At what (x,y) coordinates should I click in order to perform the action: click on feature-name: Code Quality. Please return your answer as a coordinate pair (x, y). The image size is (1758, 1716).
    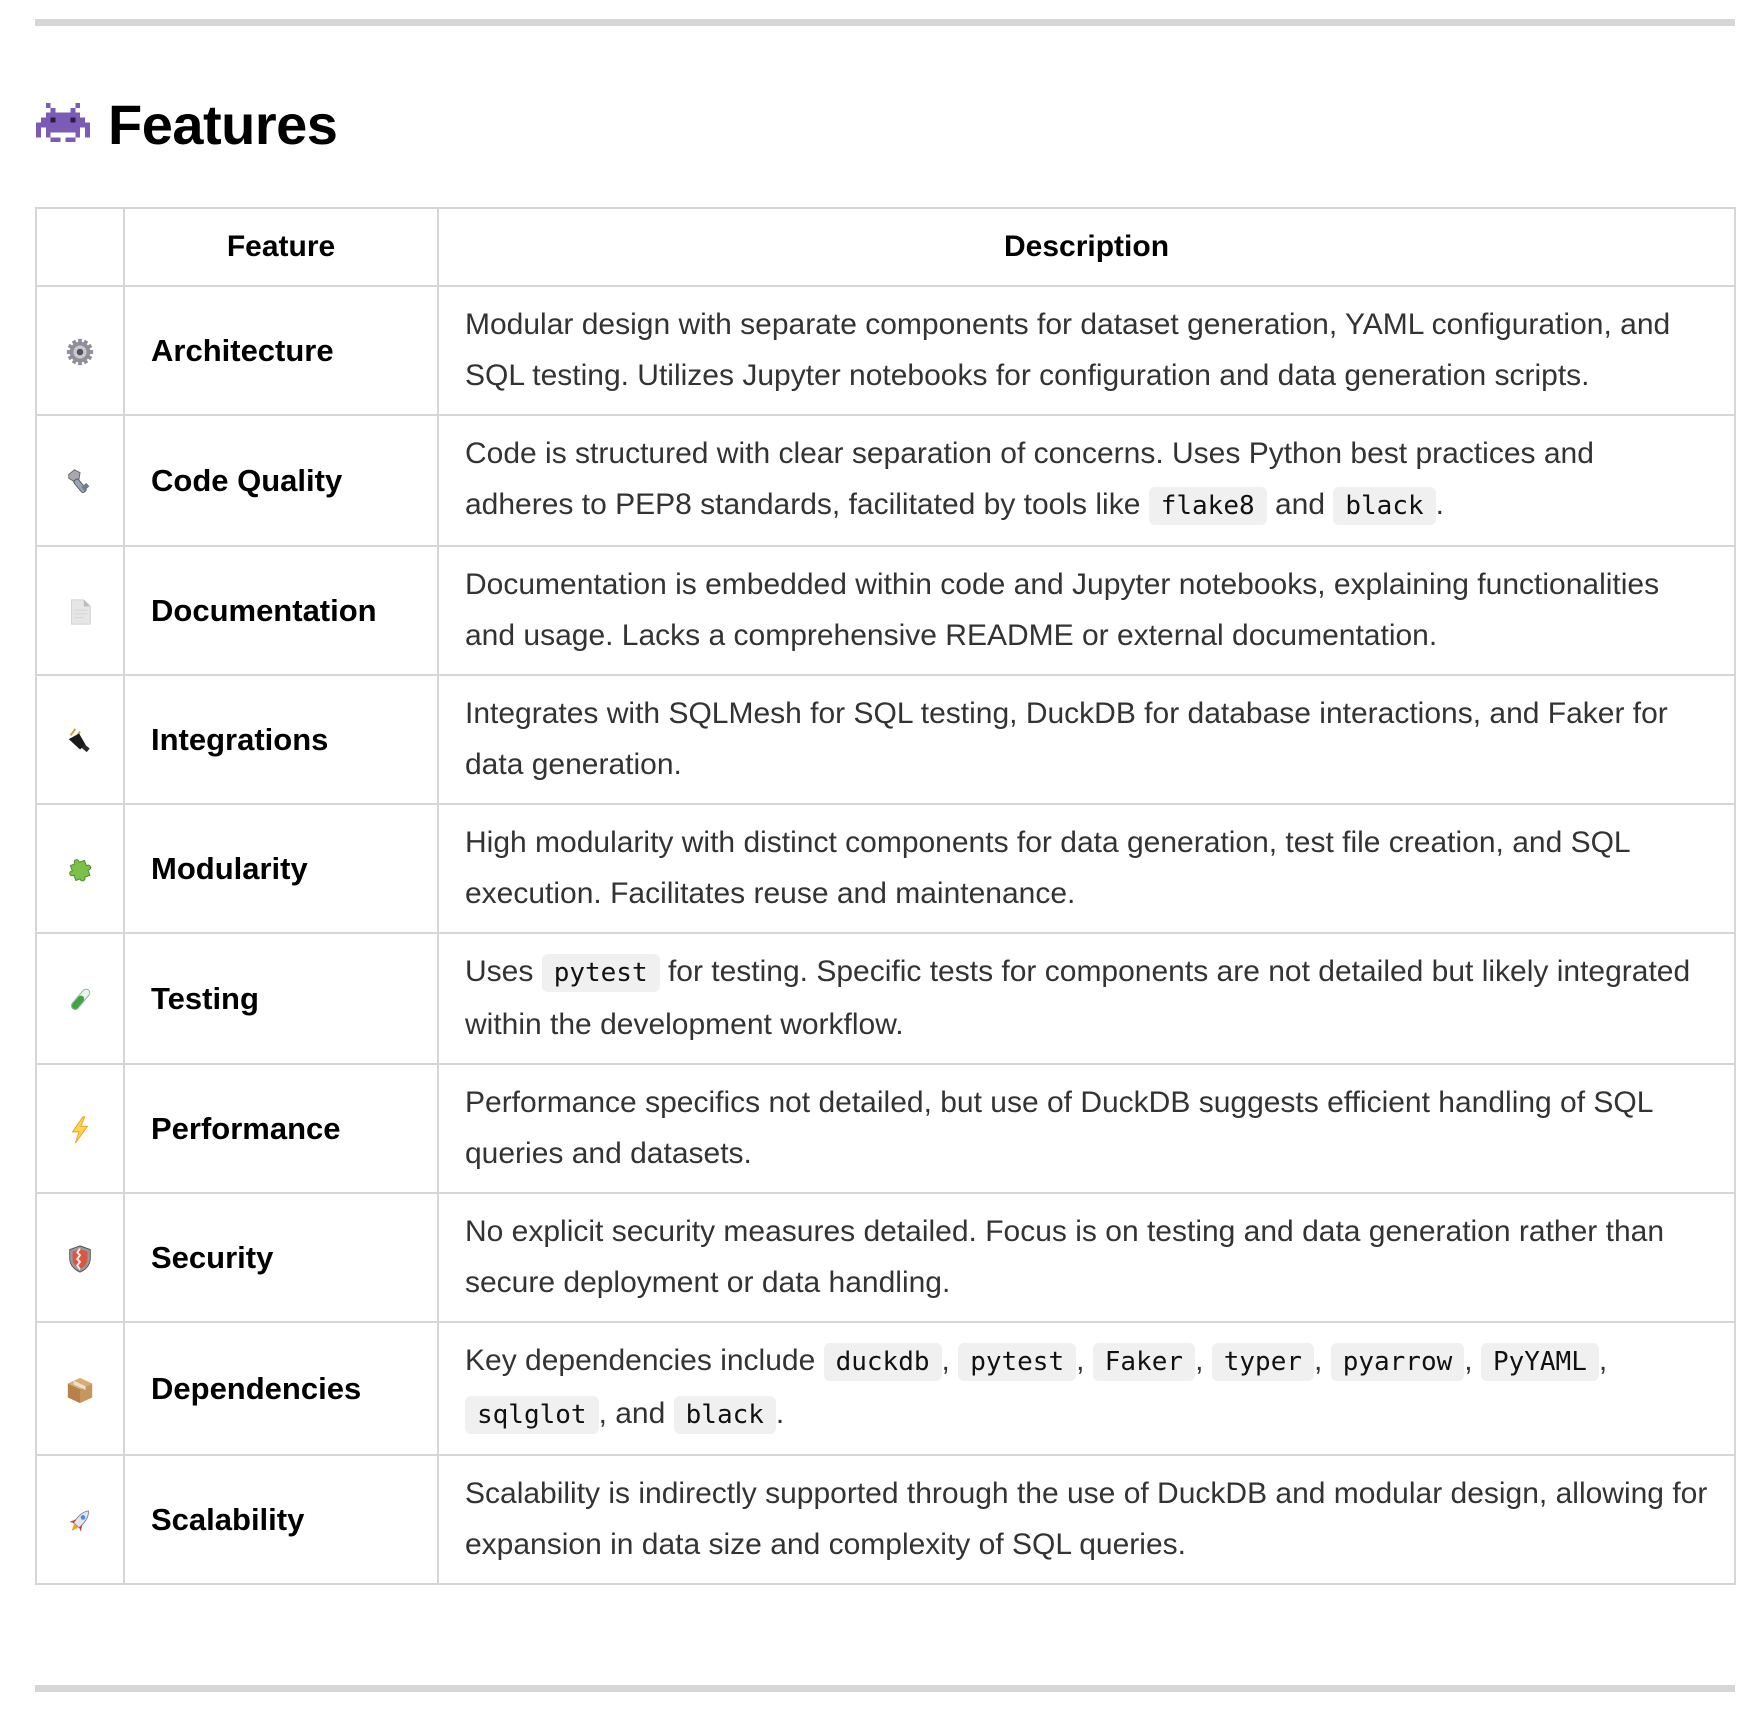
    Looking at the image, I should click on (281, 480).